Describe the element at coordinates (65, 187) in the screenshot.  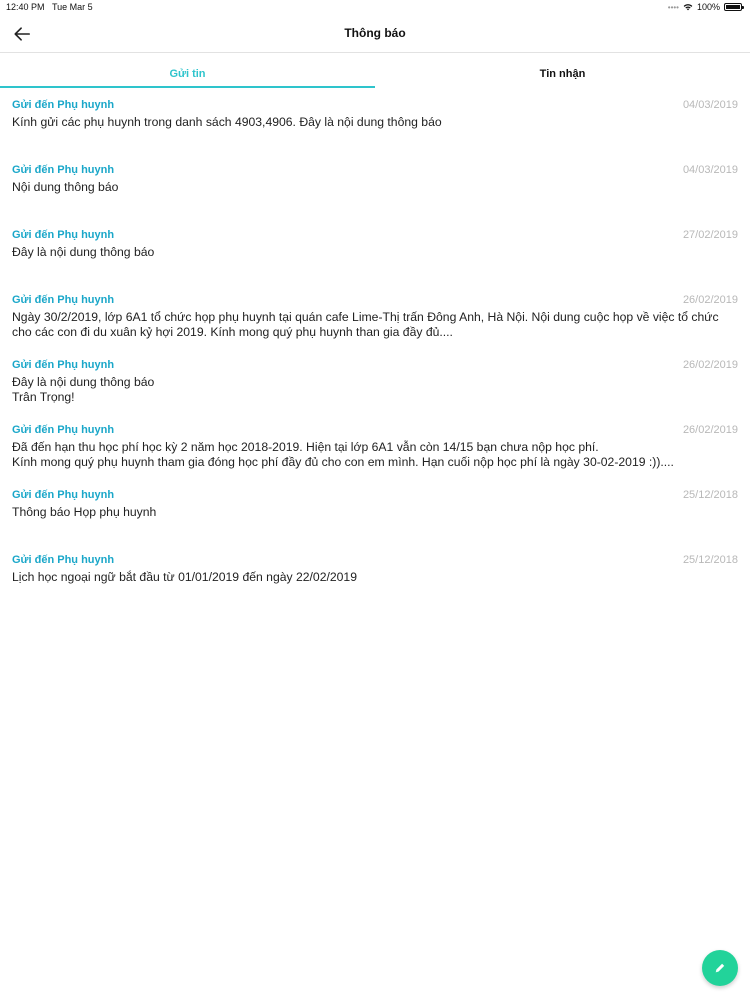
I see `notification-content: Nội dung thông báo` at that location.